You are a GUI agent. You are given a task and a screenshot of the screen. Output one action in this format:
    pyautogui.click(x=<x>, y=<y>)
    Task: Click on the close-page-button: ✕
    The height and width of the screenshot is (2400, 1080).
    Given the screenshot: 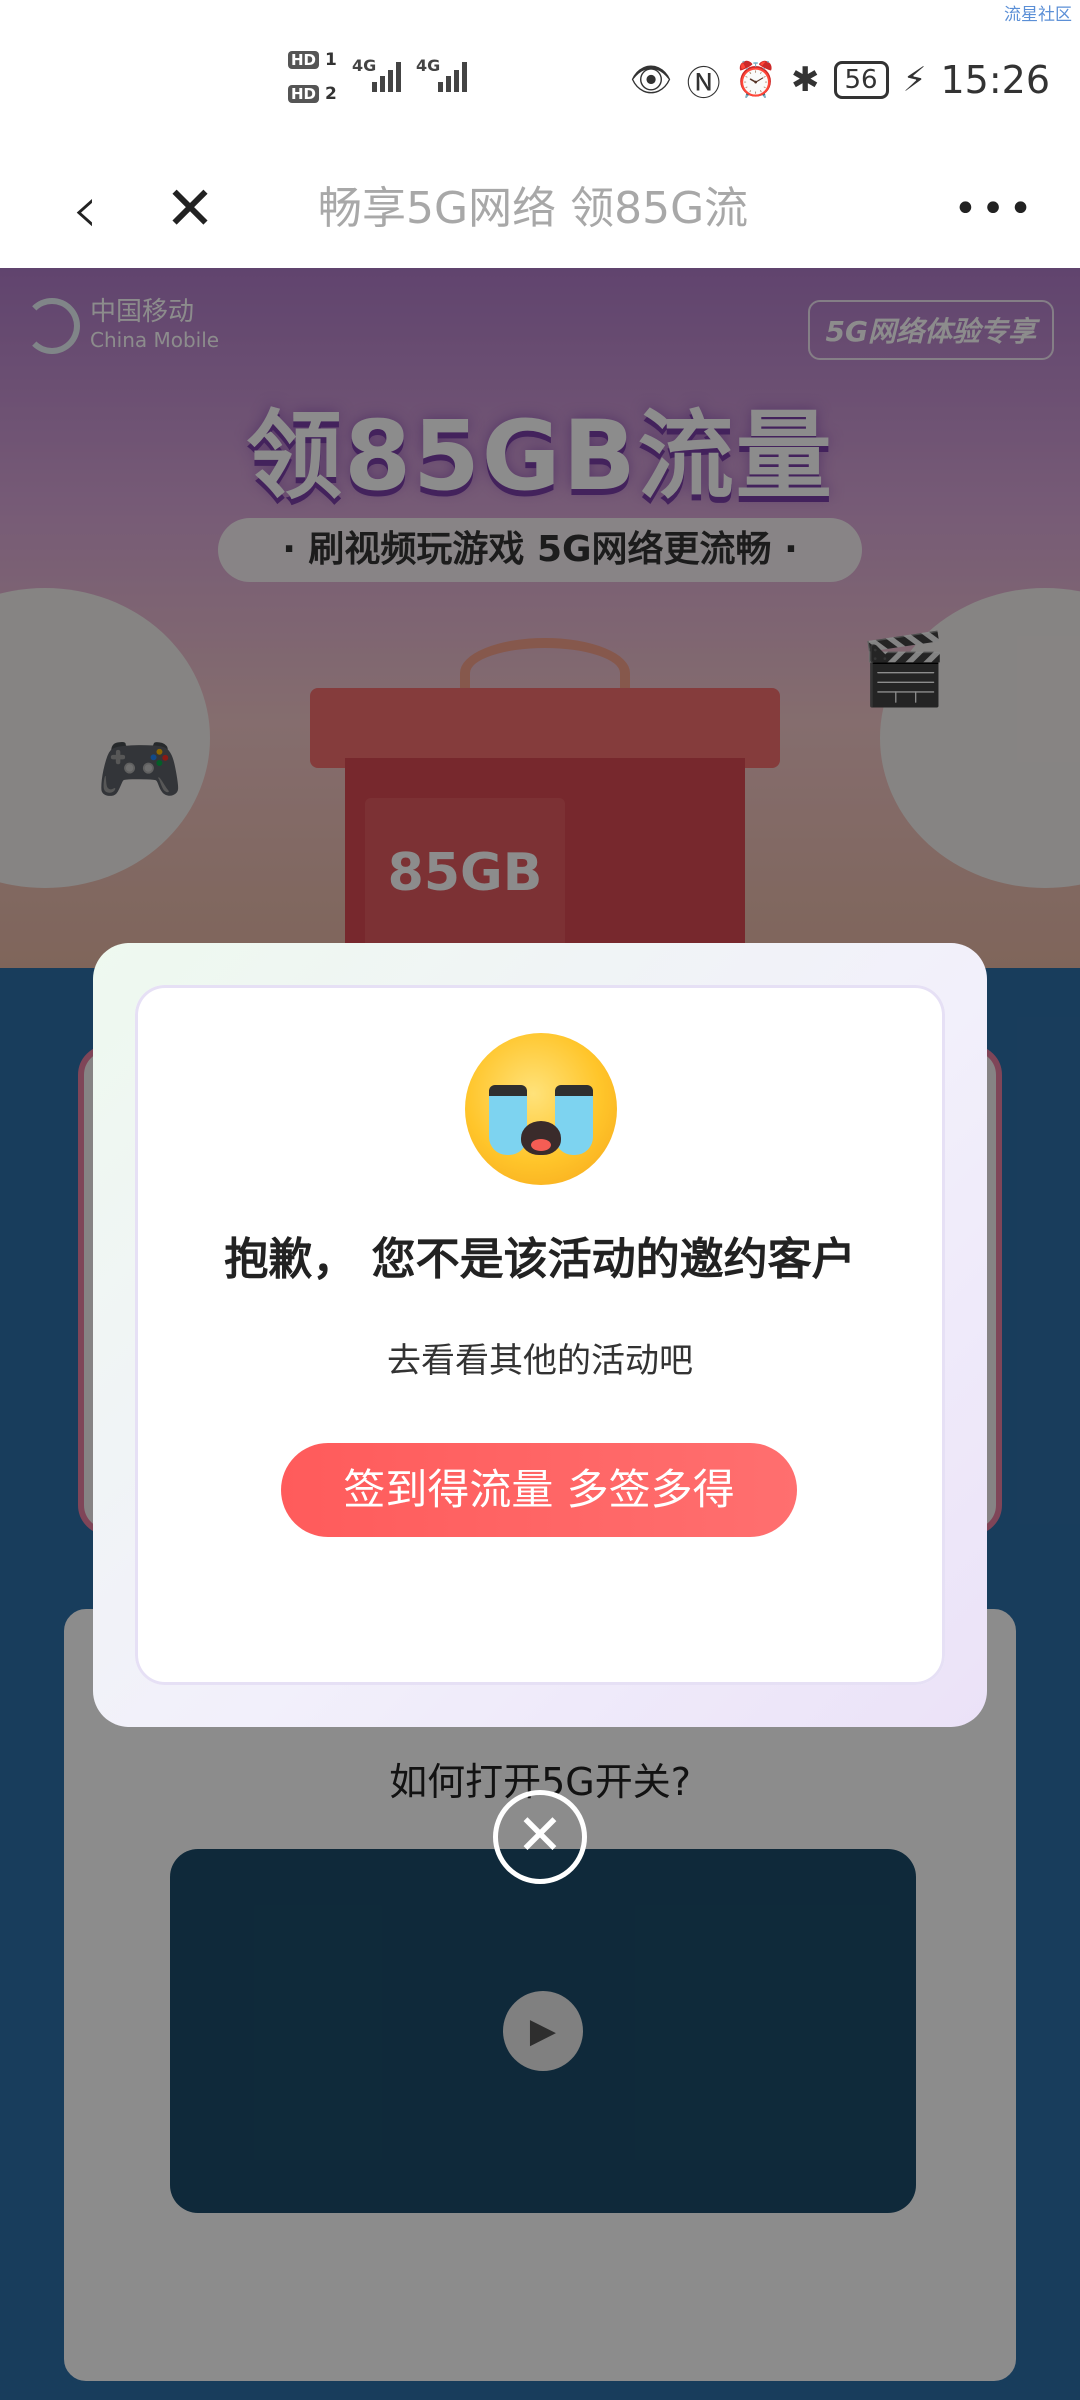 What is the action you would take?
    pyautogui.click(x=190, y=209)
    